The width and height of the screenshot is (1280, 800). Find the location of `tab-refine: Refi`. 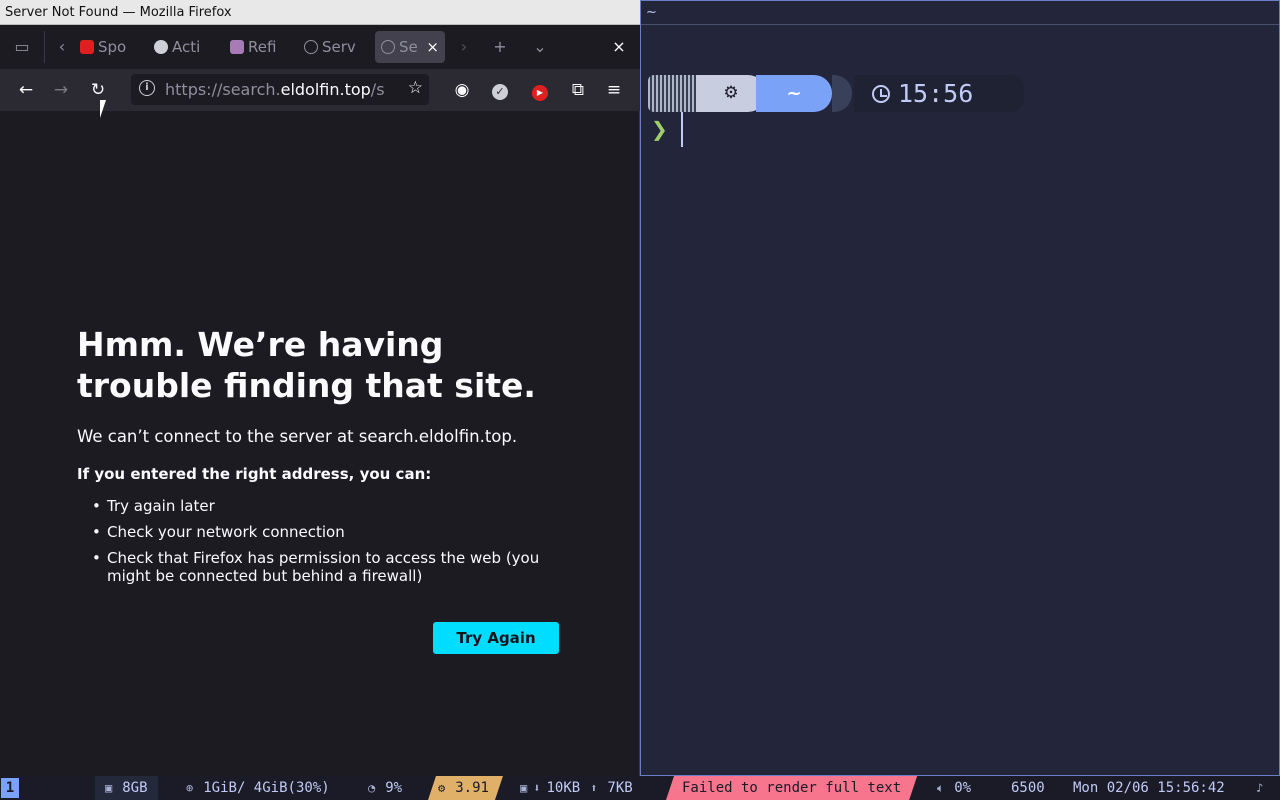

tab-refine: Refi is located at coordinates (255, 47).